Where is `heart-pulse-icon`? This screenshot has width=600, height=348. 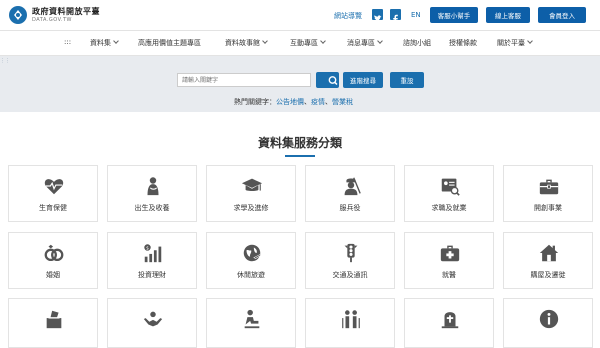
heart-pulse-icon is located at coordinates (54, 187).